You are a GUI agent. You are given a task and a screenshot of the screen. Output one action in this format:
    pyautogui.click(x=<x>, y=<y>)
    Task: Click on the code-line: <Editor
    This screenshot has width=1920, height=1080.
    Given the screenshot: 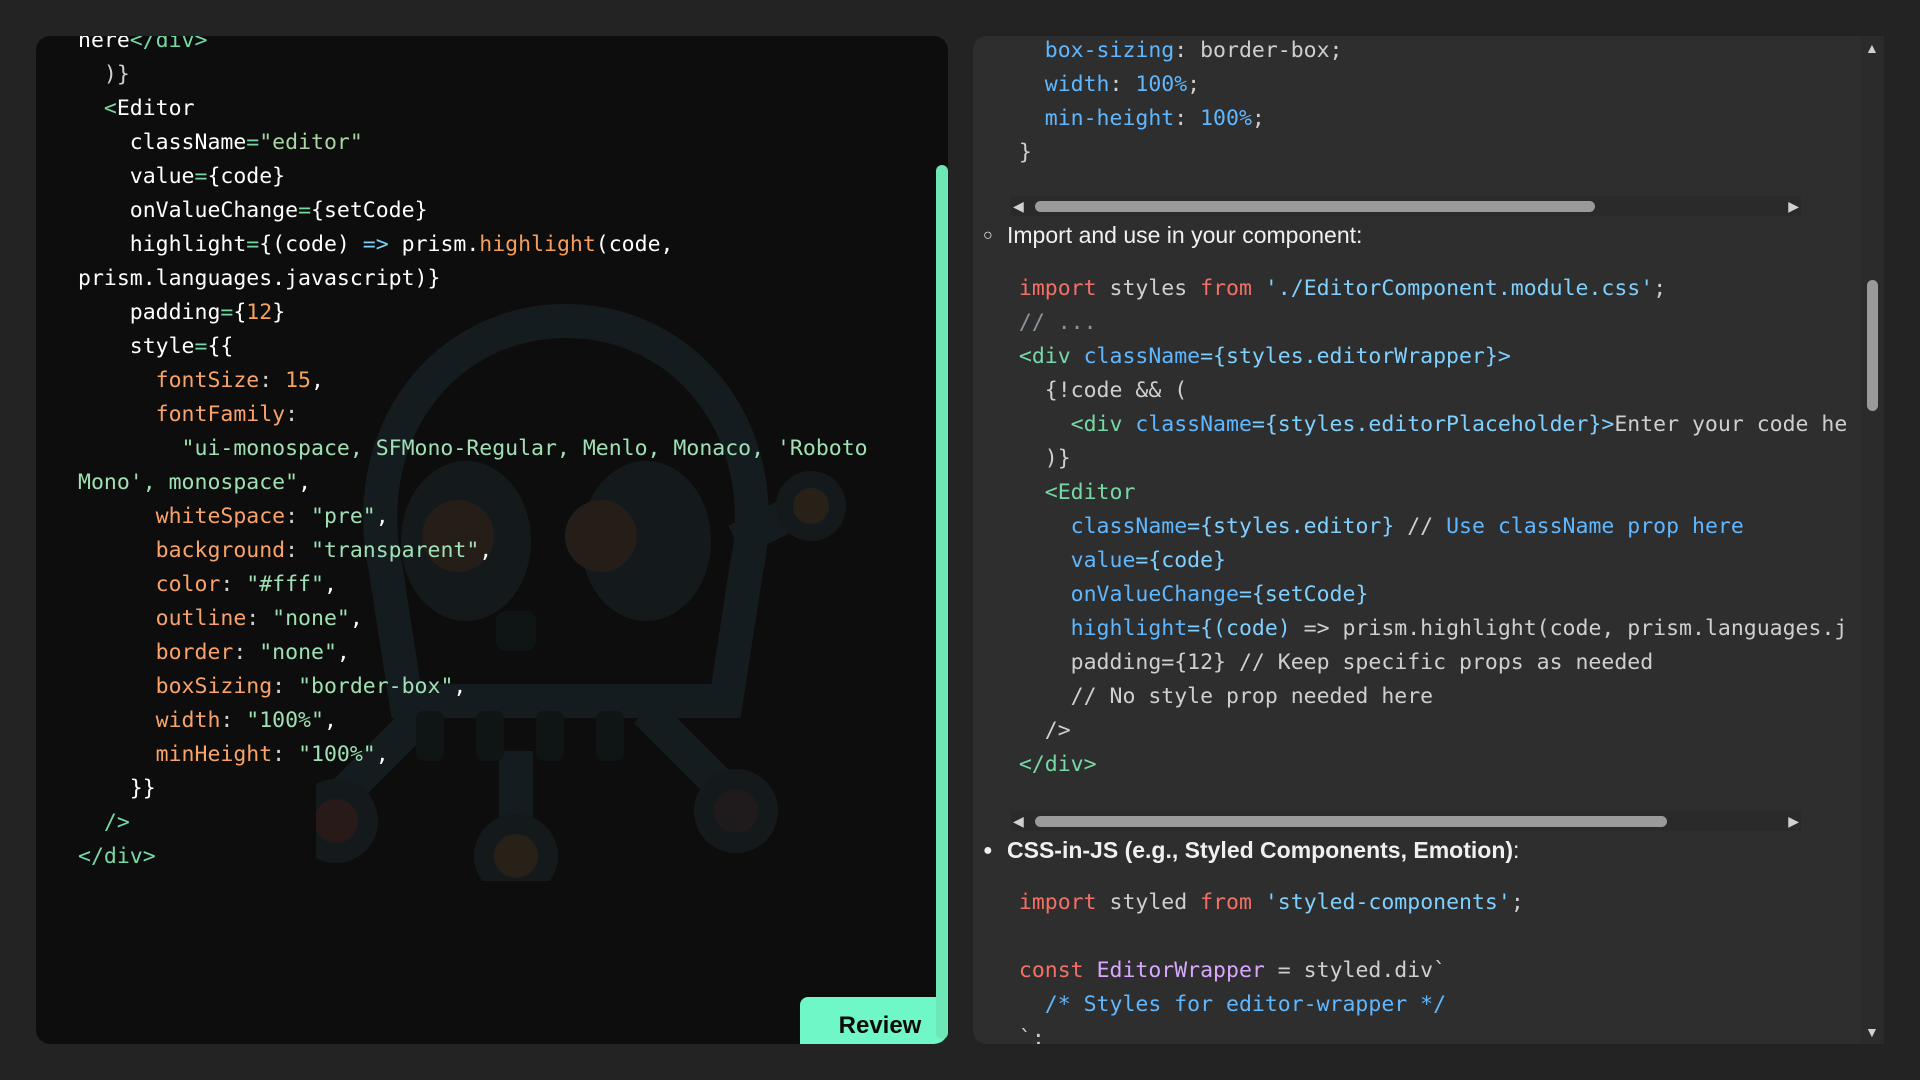 What is the action you would take?
    pyautogui.click(x=498, y=109)
    